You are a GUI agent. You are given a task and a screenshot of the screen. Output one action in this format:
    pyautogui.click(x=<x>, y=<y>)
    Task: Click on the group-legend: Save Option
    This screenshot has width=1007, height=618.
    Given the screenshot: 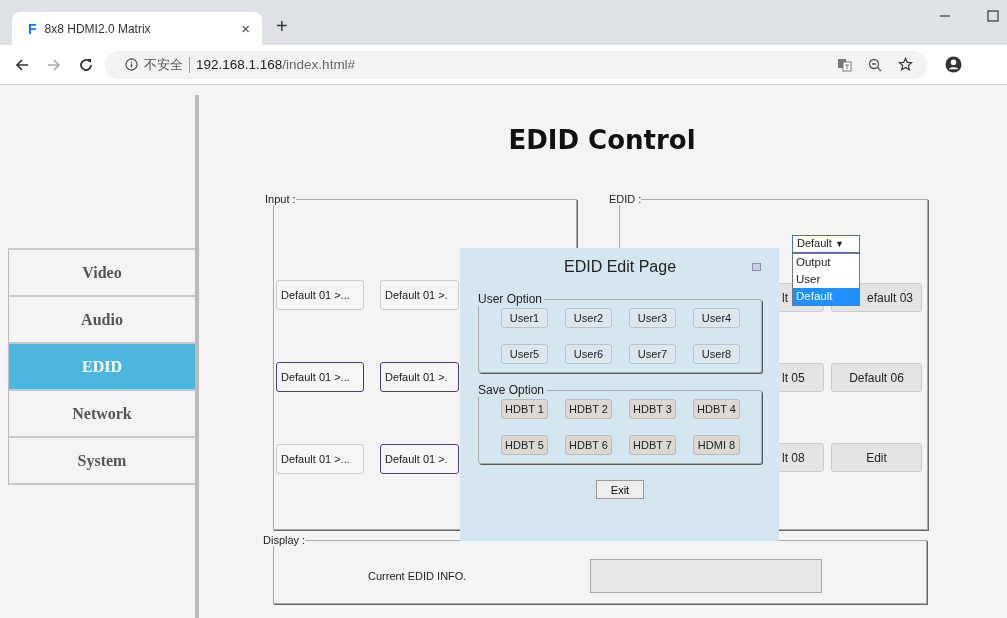 What is the action you would take?
    pyautogui.click(x=512, y=390)
    